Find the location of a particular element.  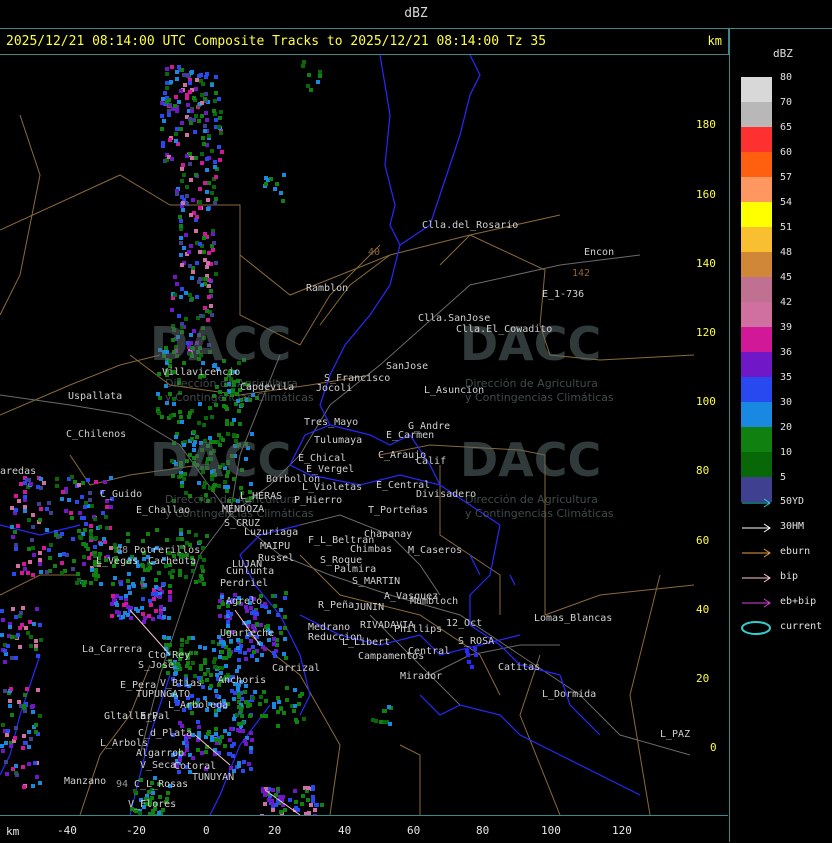

track-legend-label: 30HM is located at coordinates (792, 526).